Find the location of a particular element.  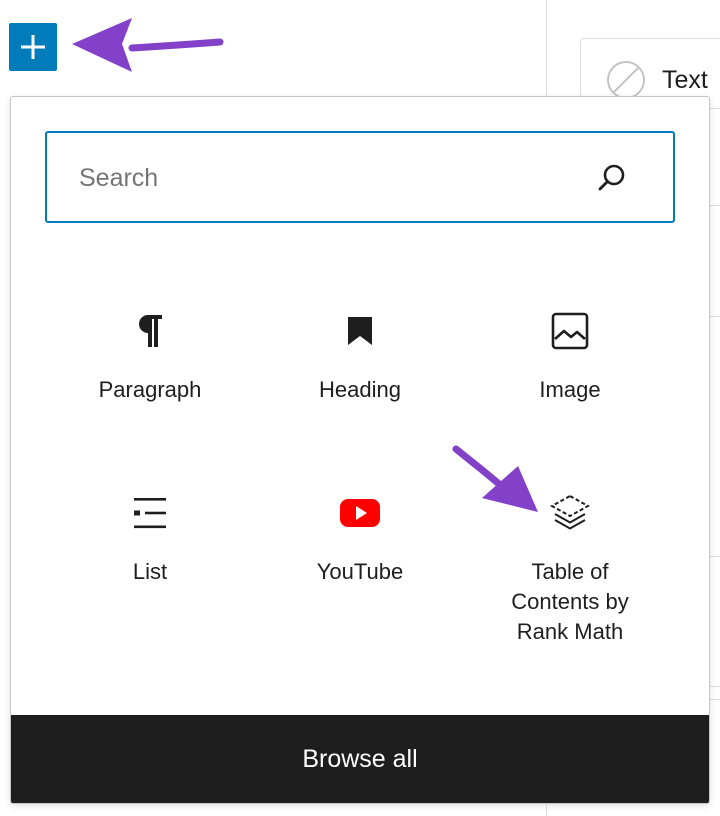

block-label: List is located at coordinates (150, 571).